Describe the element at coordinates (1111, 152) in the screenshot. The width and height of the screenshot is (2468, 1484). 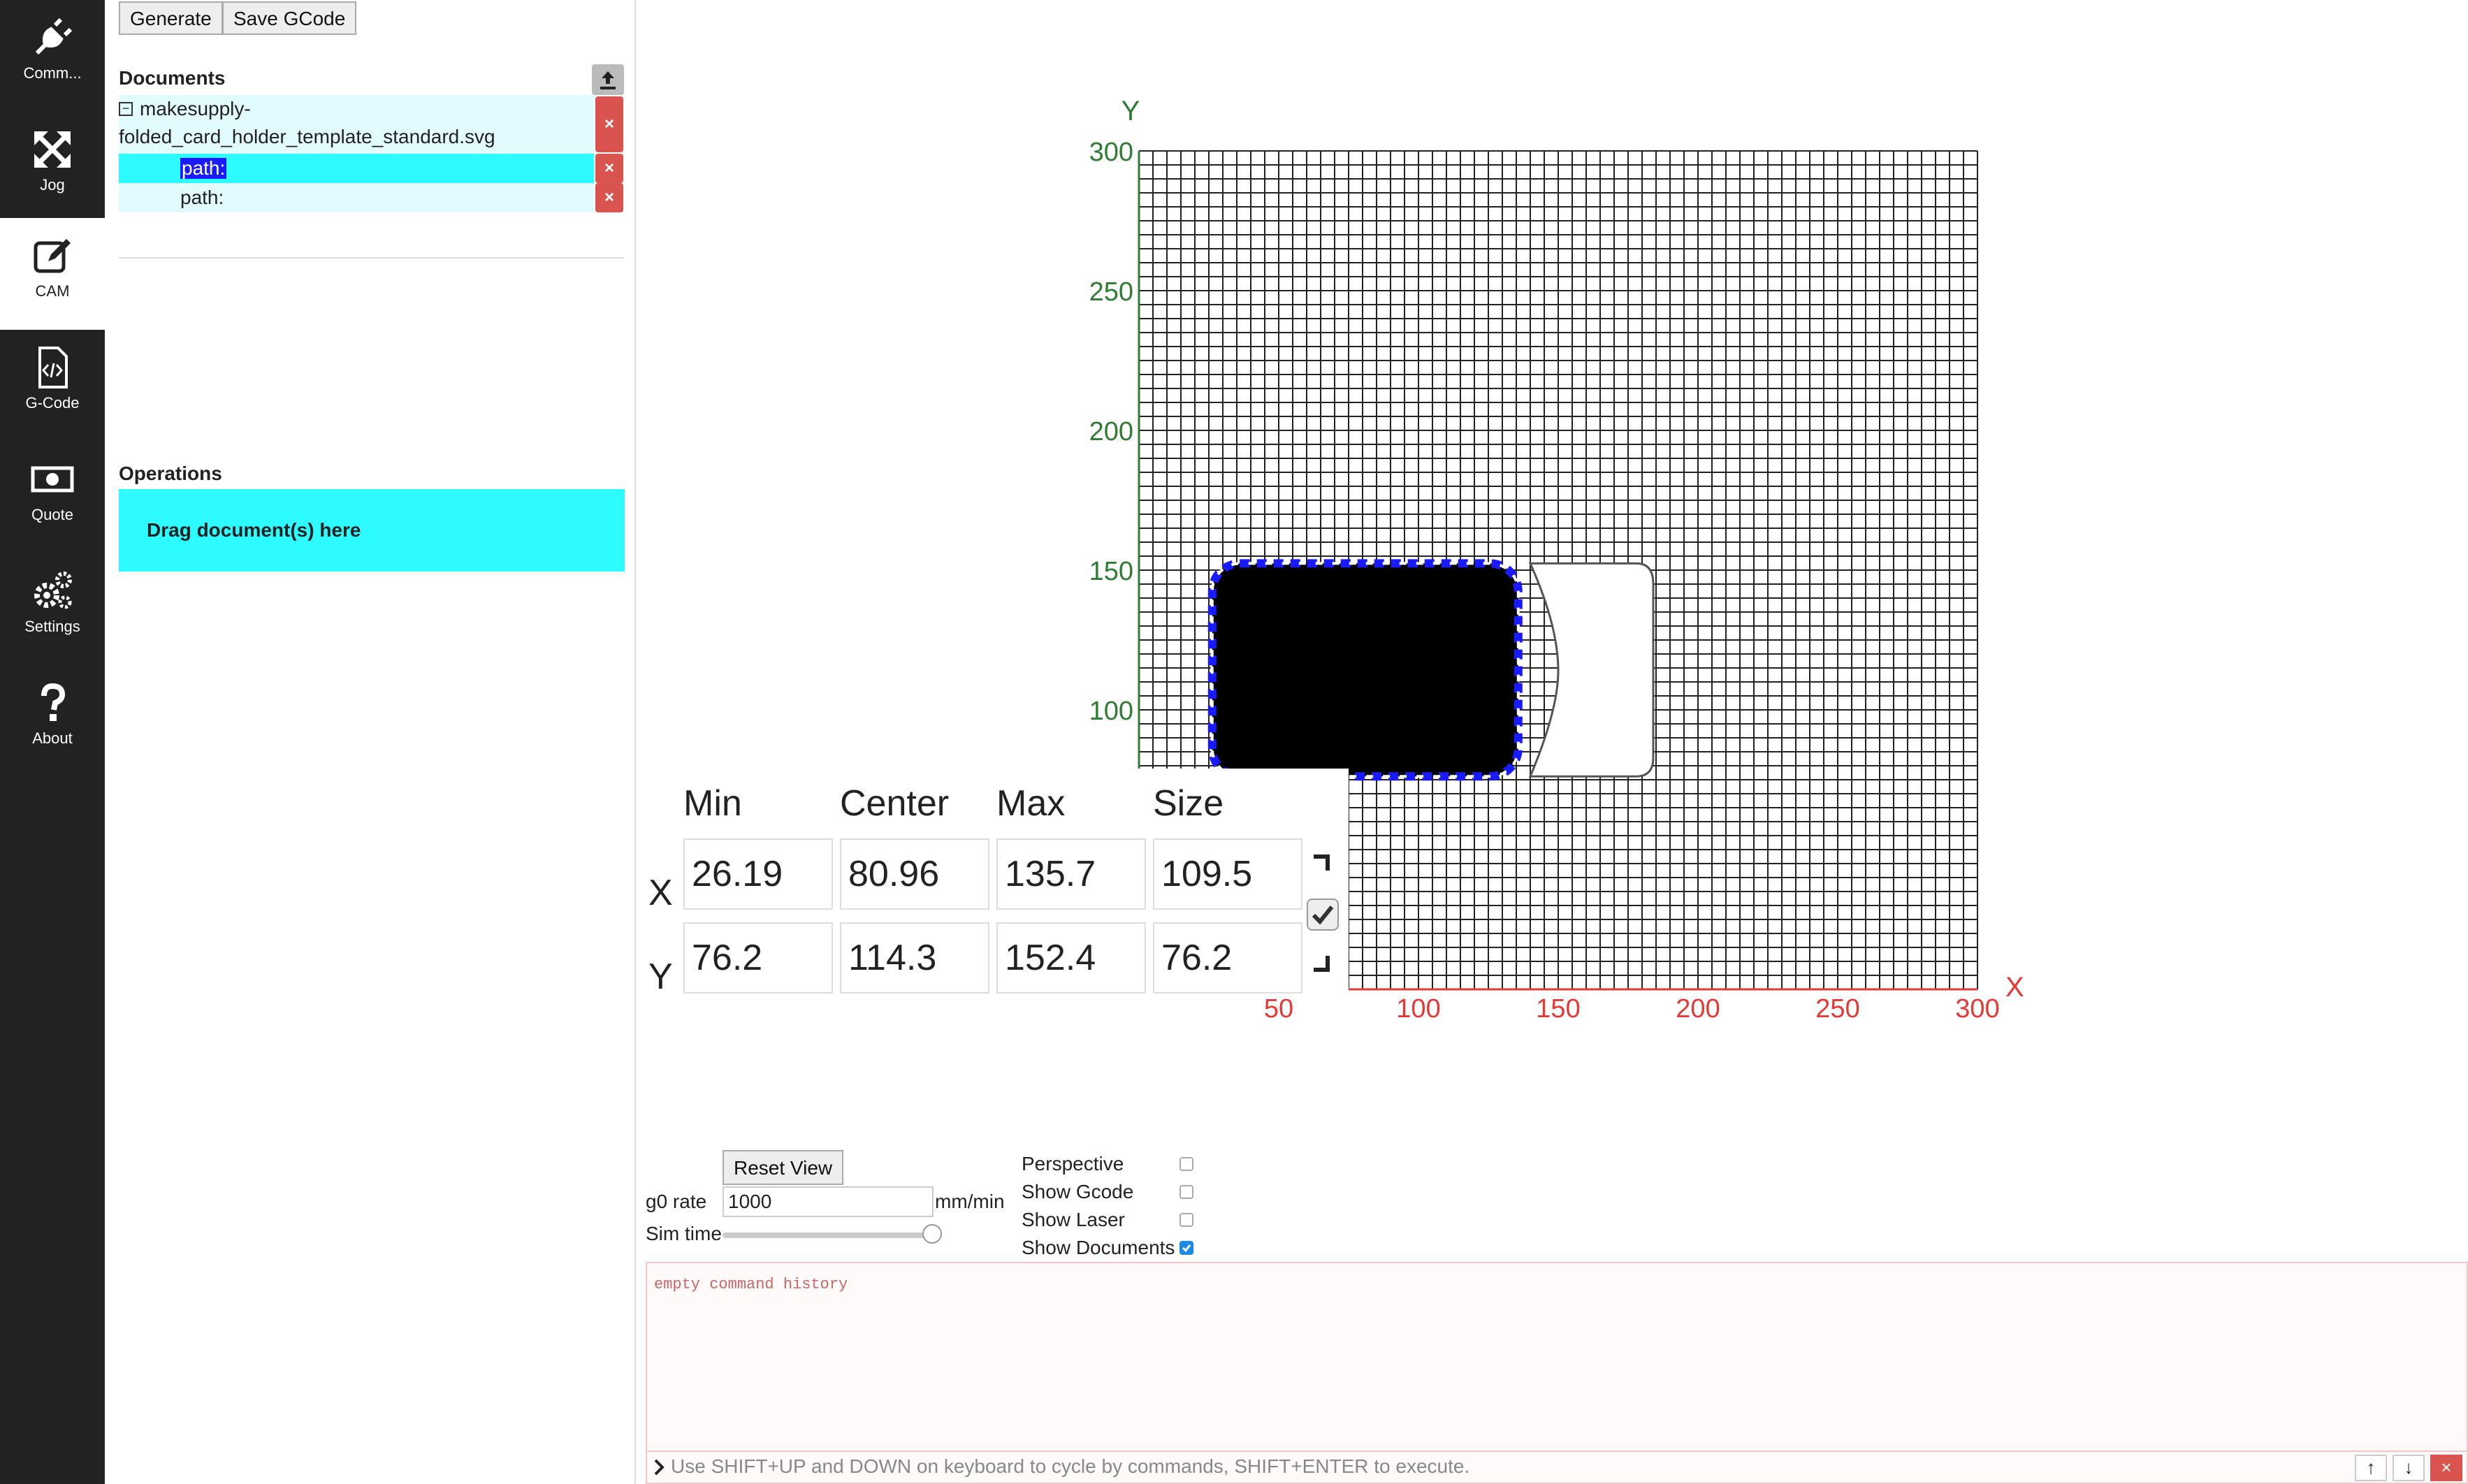
I see `y-tick-label: 300` at that location.